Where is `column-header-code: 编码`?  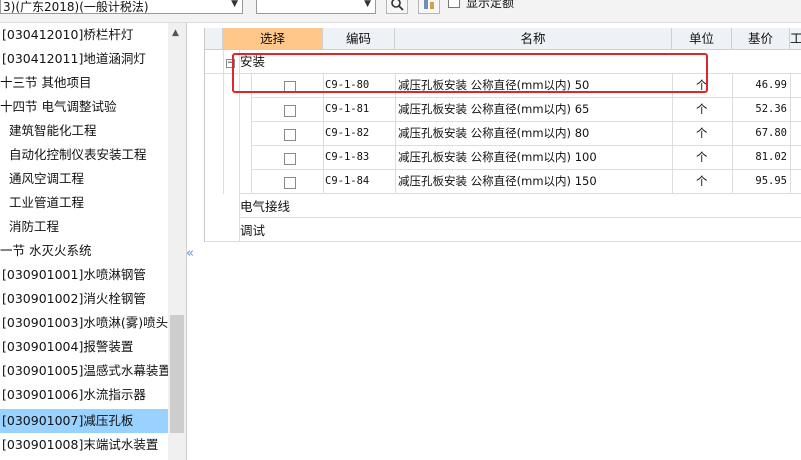 column-header-code: 编码 is located at coordinates (359, 39).